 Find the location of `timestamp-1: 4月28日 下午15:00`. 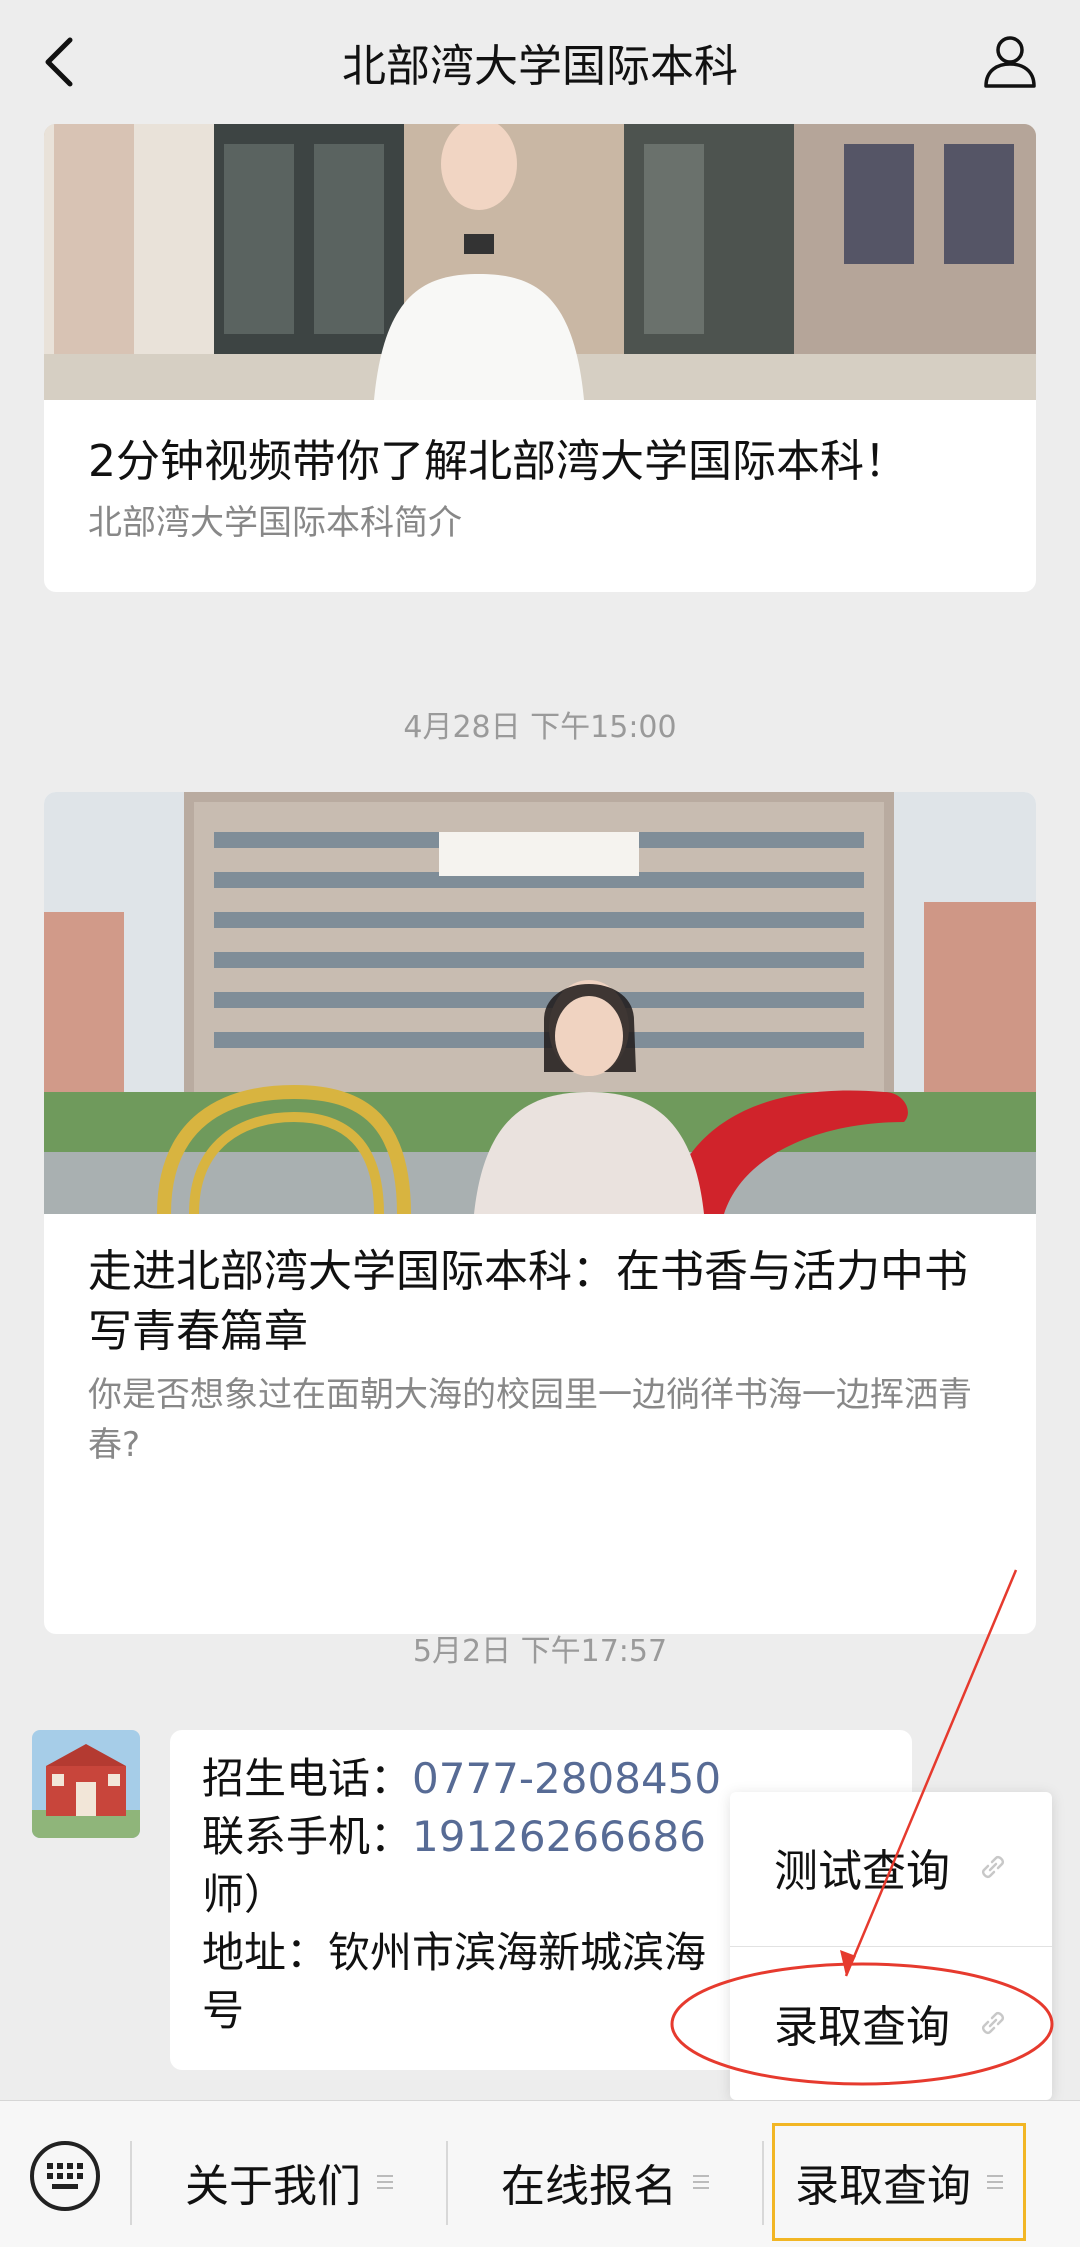

timestamp-1: 4月28日 下午15:00 is located at coordinates (540, 727).